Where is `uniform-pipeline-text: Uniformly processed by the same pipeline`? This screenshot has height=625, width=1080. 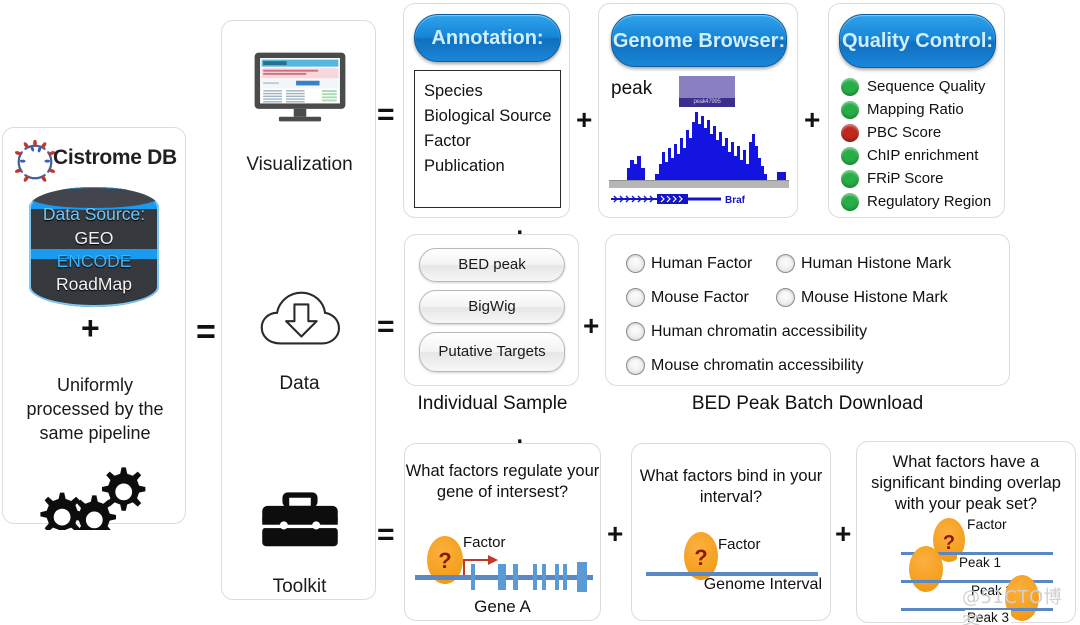
uniform-pipeline-text: Uniformly processed by the same pipeline is located at coordinates (95, 409).